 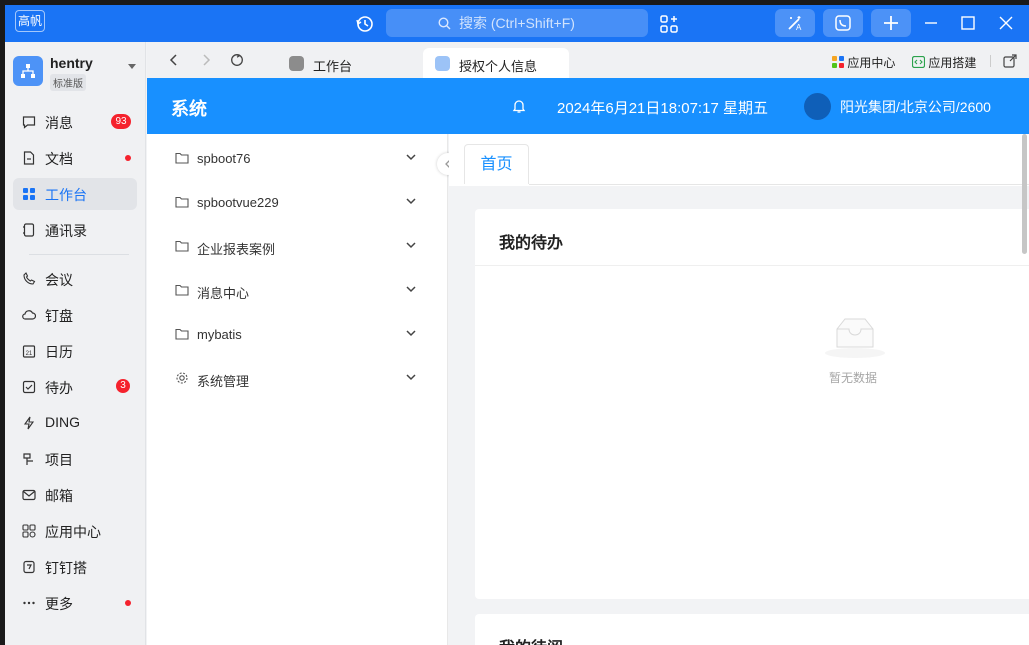 What do you see at coordinates (29, 278) in the screenshot?
I see `meeting-icon` at bounding box center [29, 278].